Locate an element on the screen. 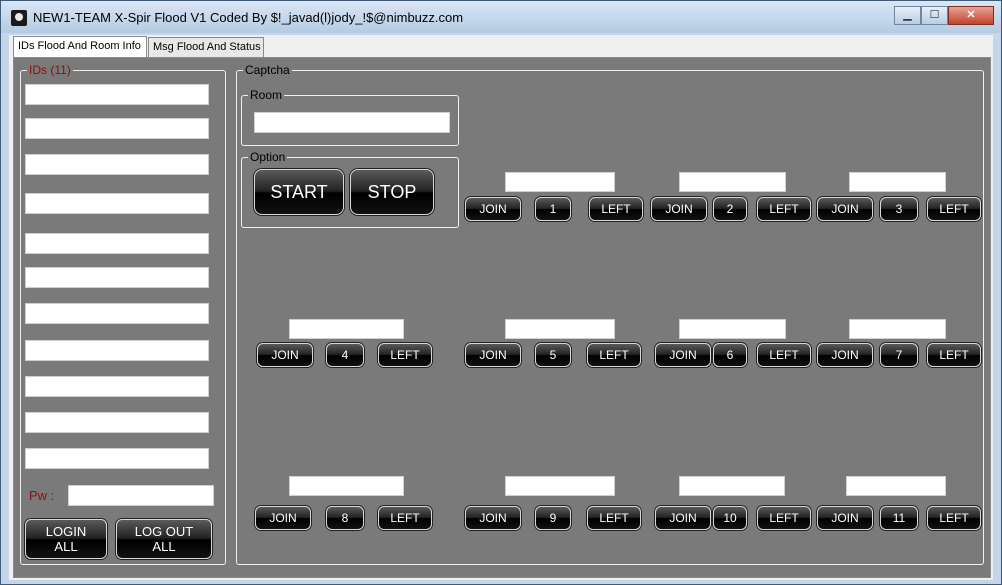 The height and width of the screenshot is (585, 1002). pw-label: Pw : is located at coordinates (42, 495).